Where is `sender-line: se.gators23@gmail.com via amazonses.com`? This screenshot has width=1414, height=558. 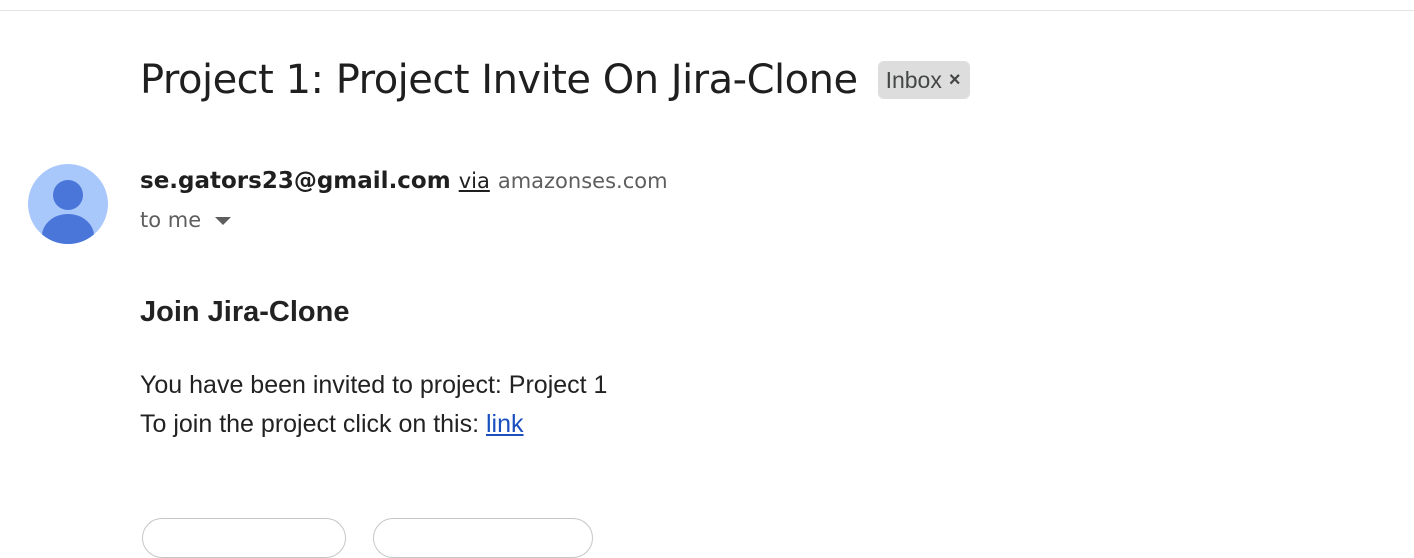
sender-line: se.gators23@gmail.com via amazonses.com is located at coordinates (404, 181).